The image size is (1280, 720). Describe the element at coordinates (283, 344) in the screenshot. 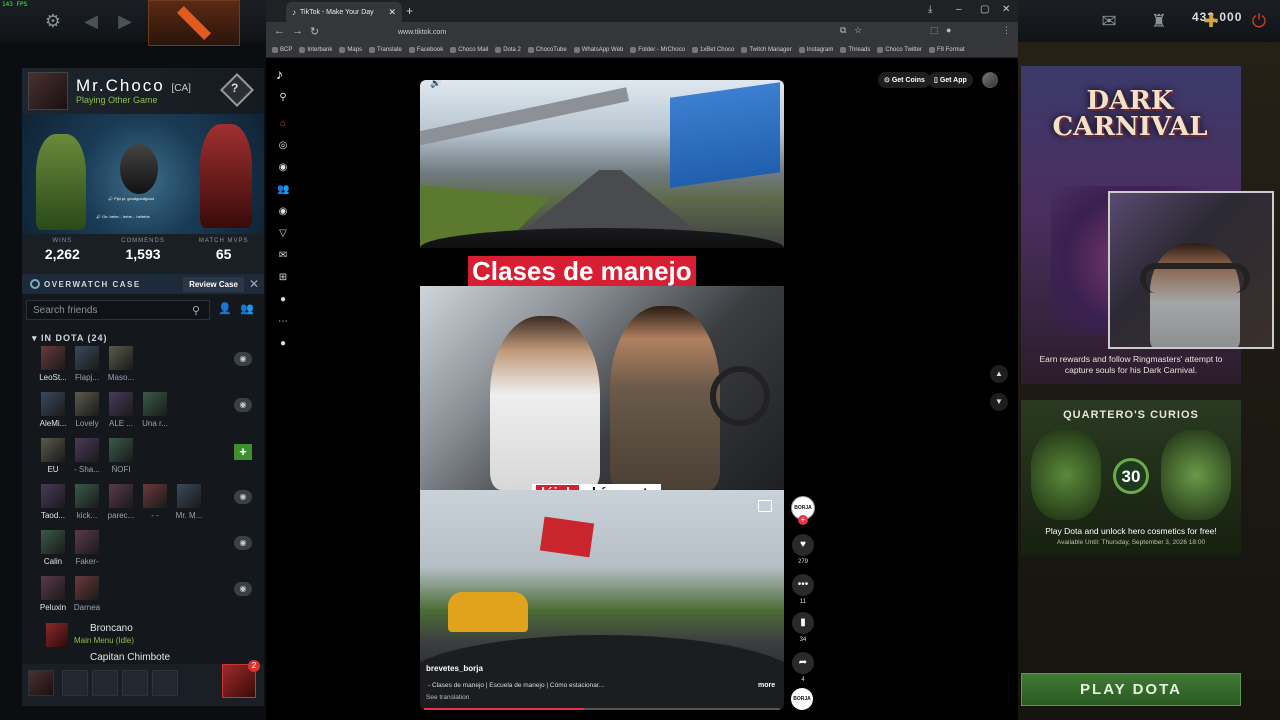

I see `following-account-icon: ●` at that location.